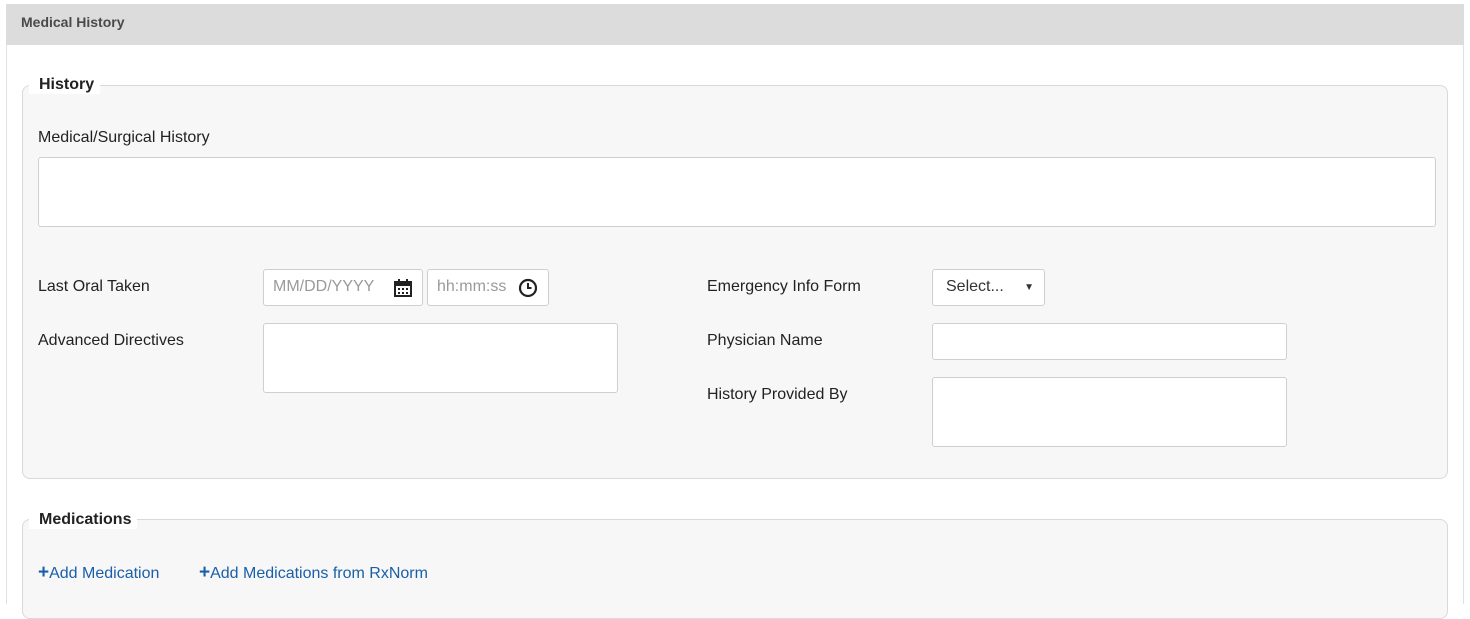 The width and height of the screenshot is (1470, 619). I want to click on add-medications-rxnorm-link: +Add Medications from RxNorm, so click(313, 573).